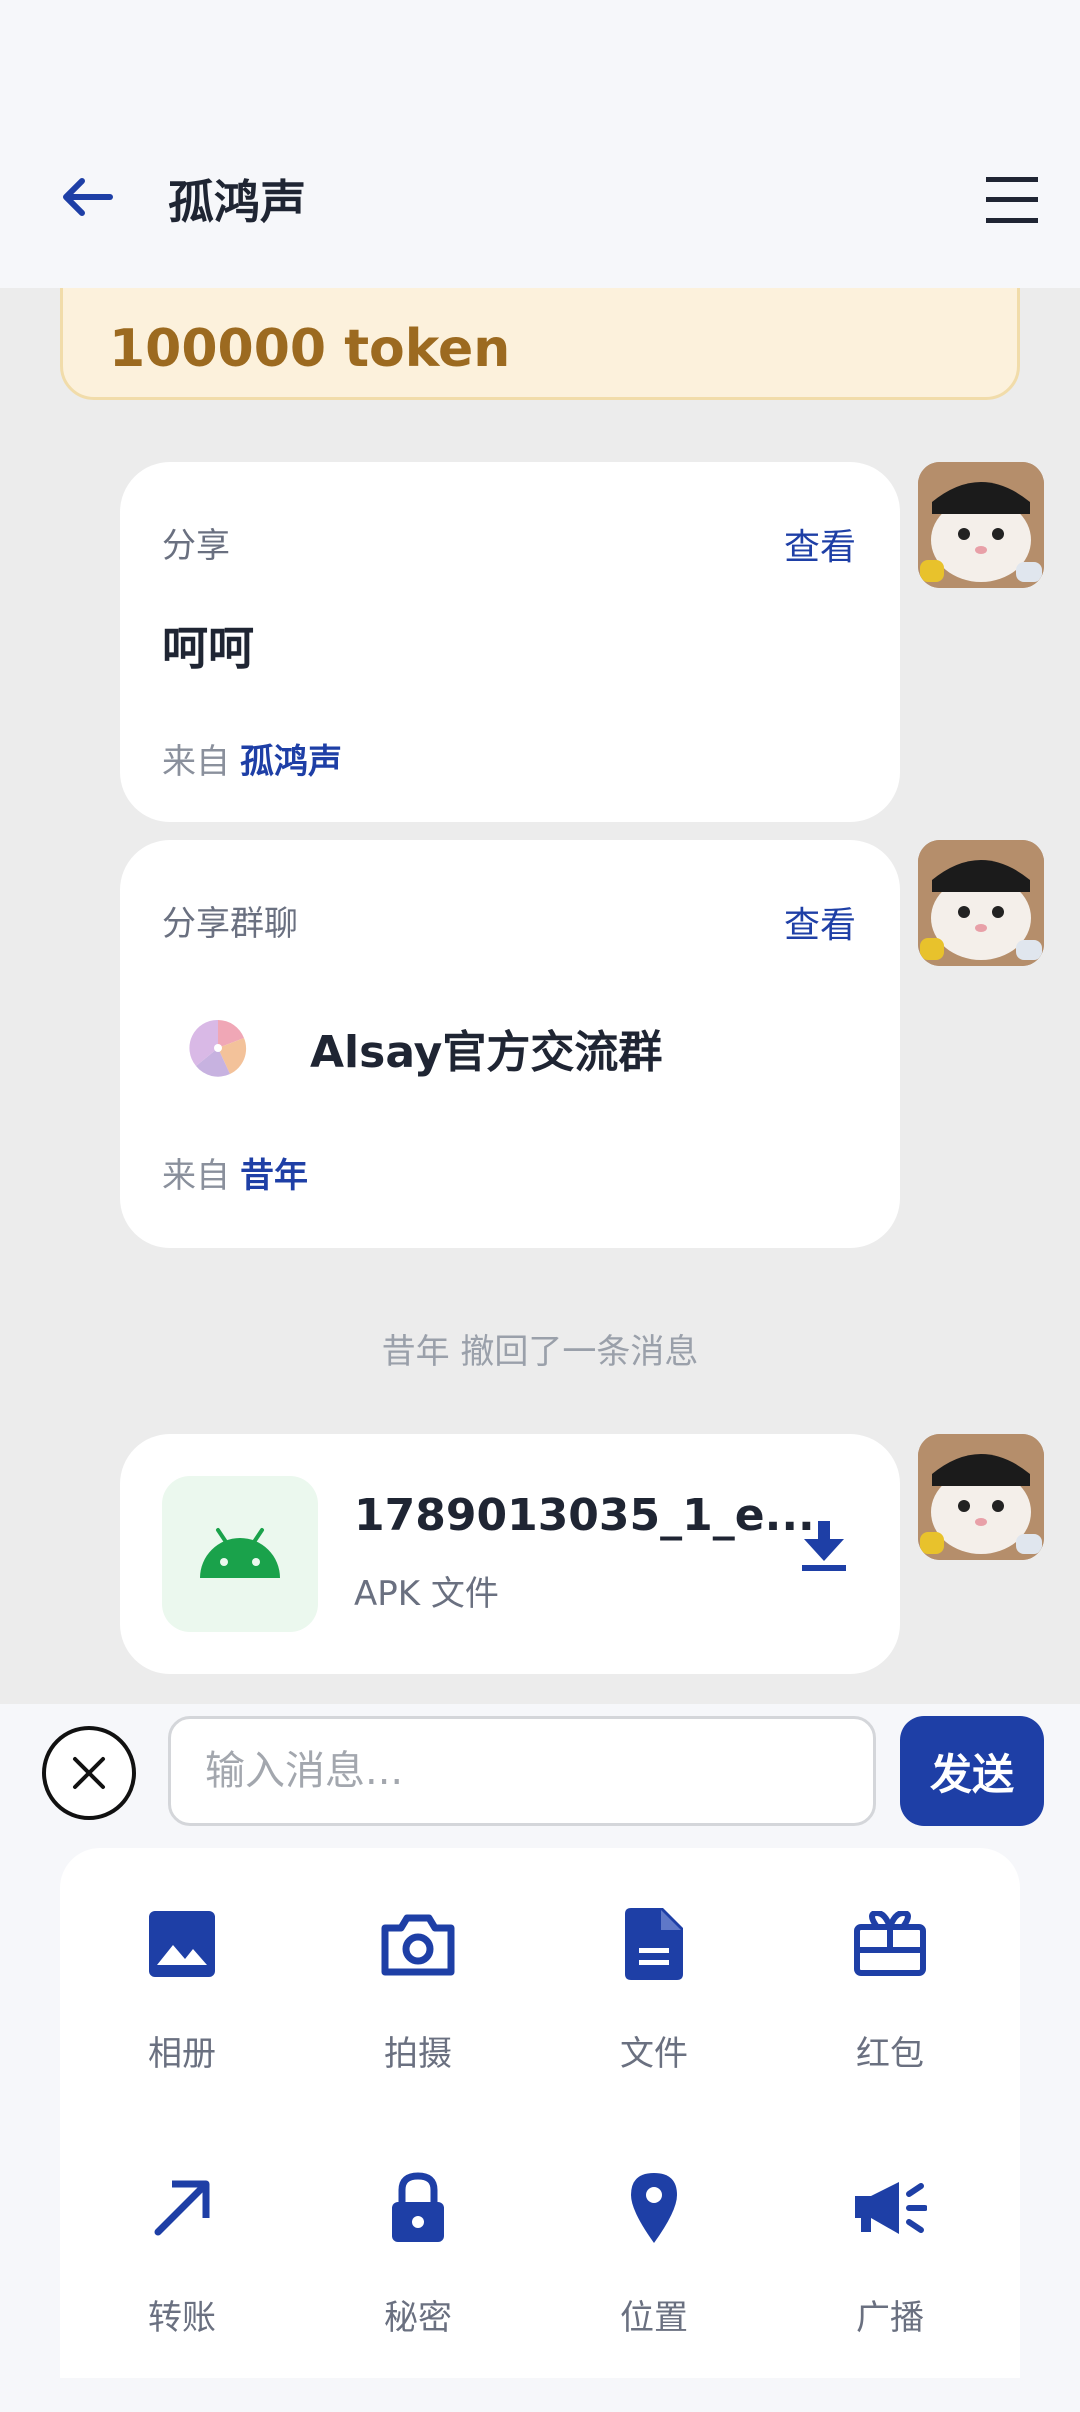 The width and height of the screenshot is (1080, 2412). Describe the element at coordinates (890, 1943) in the screenshot. I see `gift-icon` at that location.